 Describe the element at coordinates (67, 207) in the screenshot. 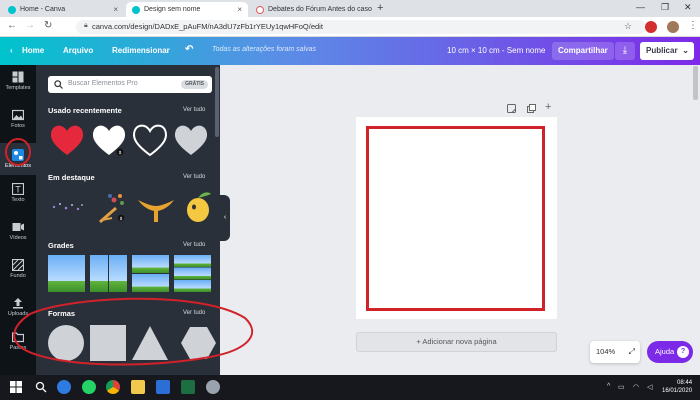

I see `stars-element` at that location.